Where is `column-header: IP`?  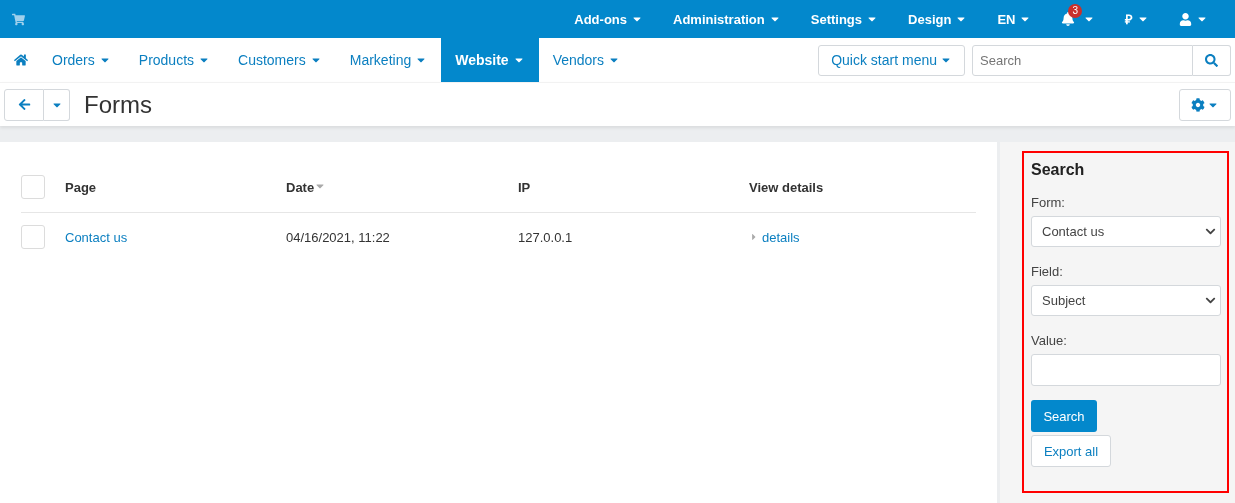 column-header: IP is located at coordinates (524, 187).